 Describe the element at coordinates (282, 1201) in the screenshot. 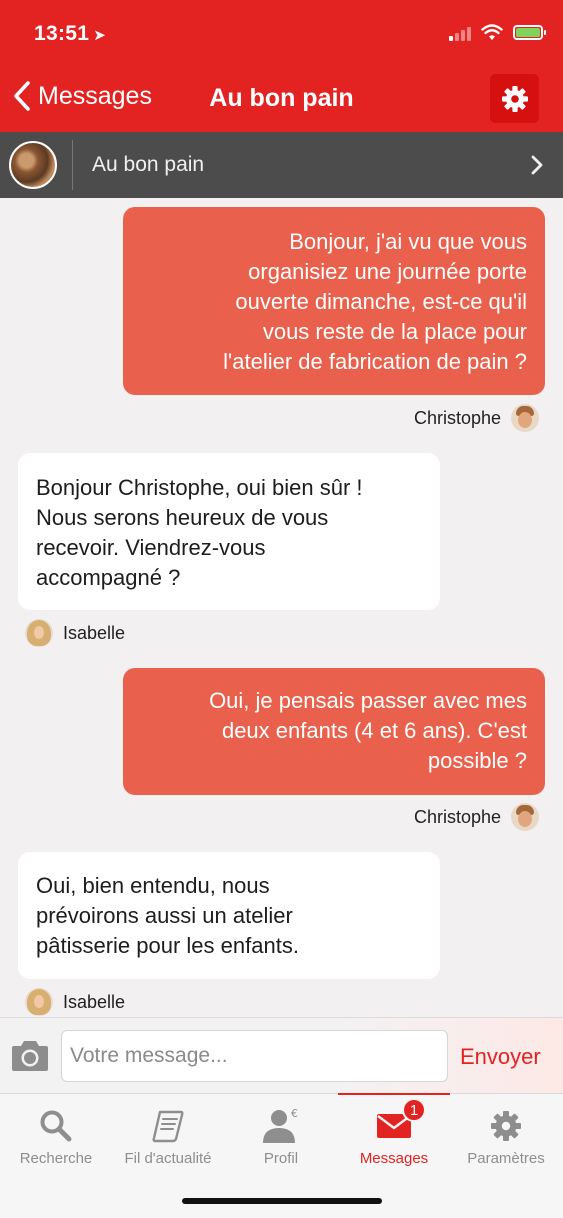

I see `home-indicator` at that location.